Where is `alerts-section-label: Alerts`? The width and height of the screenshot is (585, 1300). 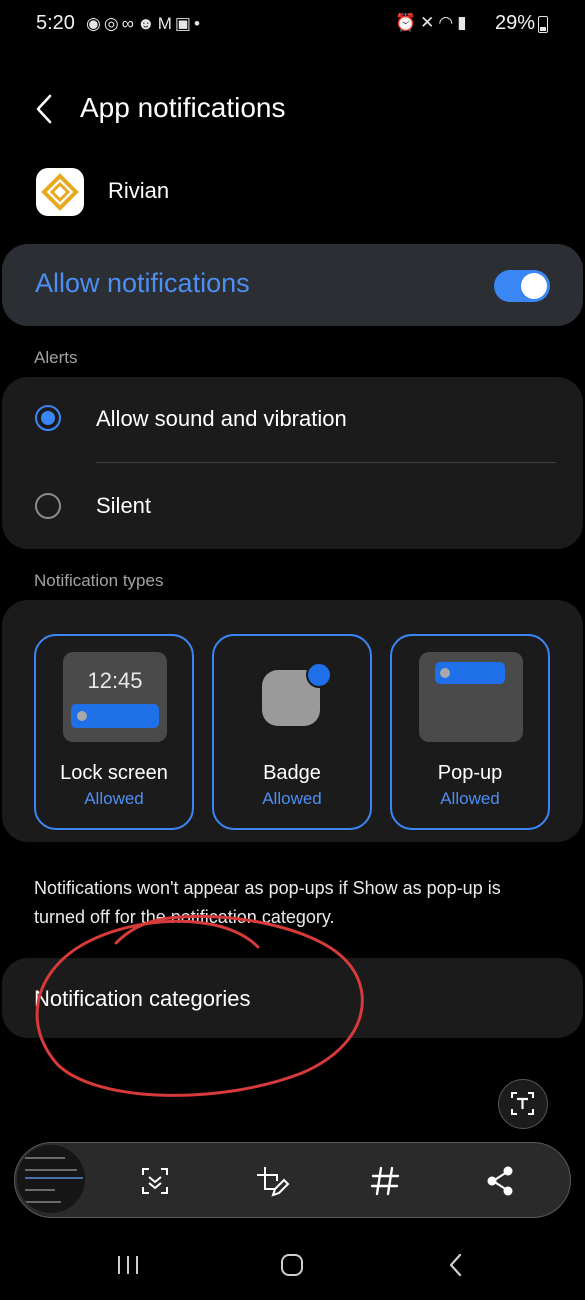
alerts-section-label: Alerts is located at coordinates (56, 357).